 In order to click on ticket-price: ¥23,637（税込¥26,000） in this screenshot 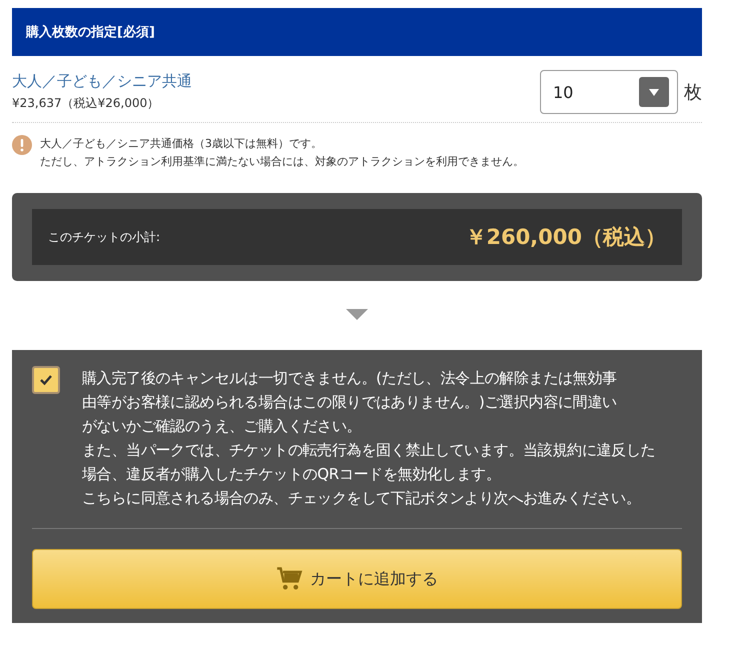, I will do `click(86, 103)`.